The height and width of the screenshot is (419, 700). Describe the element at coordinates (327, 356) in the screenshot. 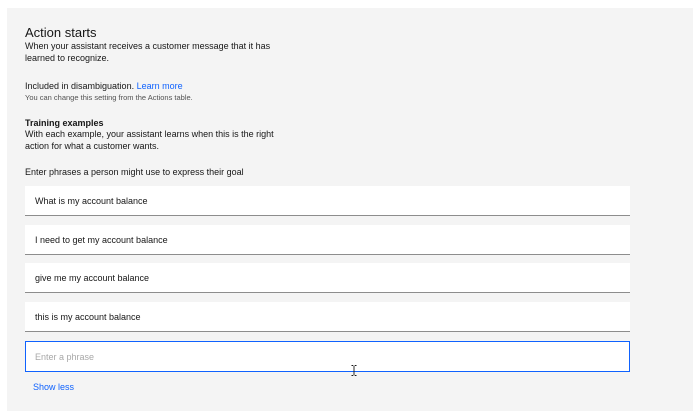

I see `new-phrase-input` at that location.